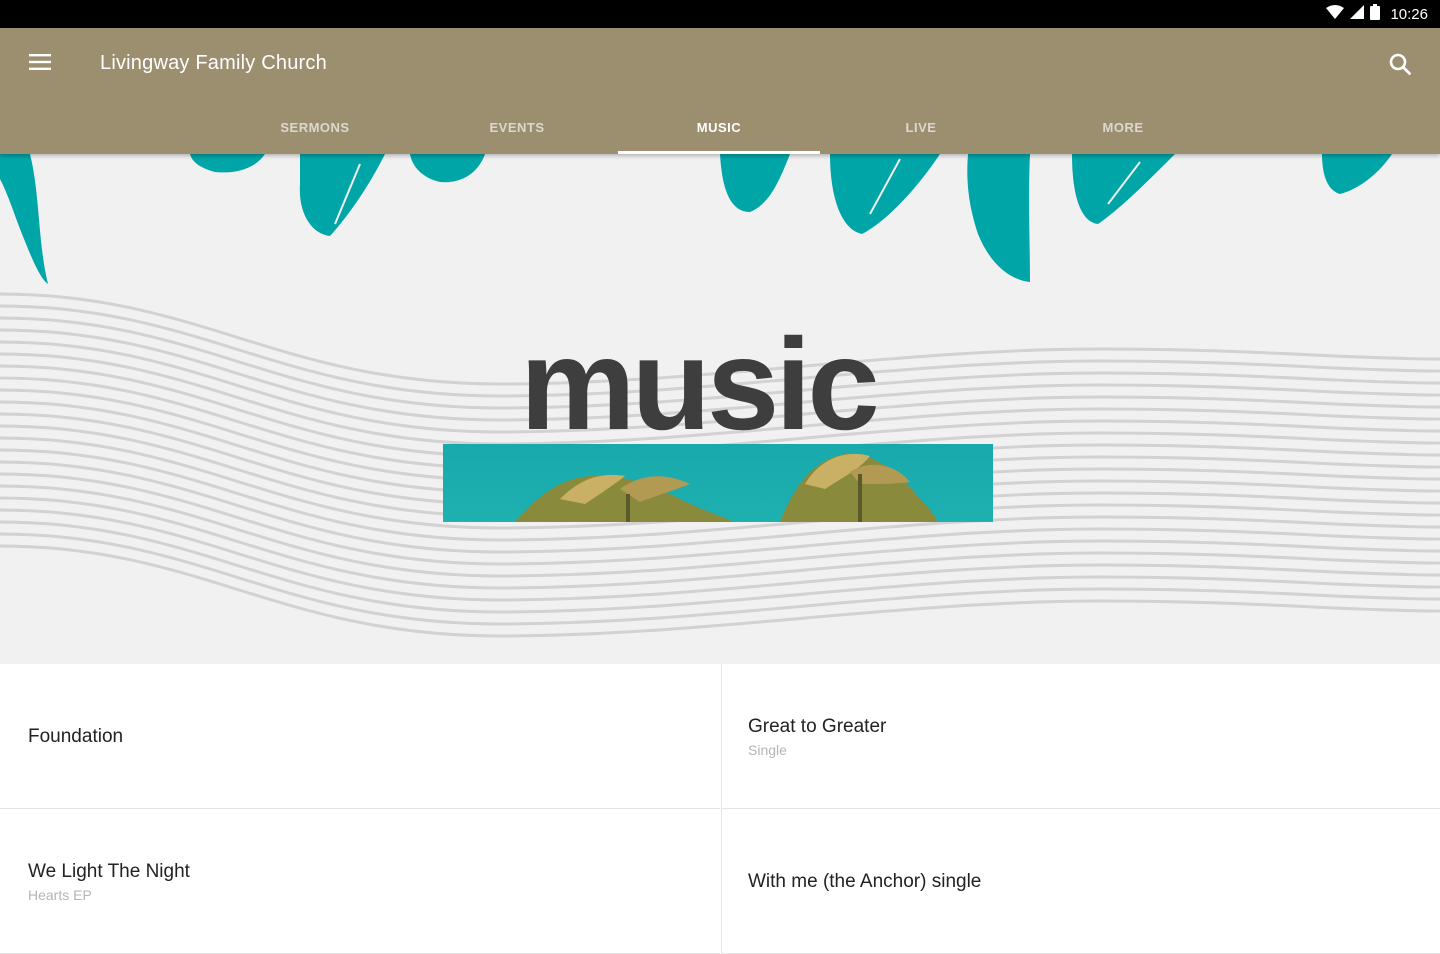 This screenshot has height=954, width=1440. Describe the element at coordinates (76, 736) in the screenshot. I see `music-item-title: Foundation` at that location.